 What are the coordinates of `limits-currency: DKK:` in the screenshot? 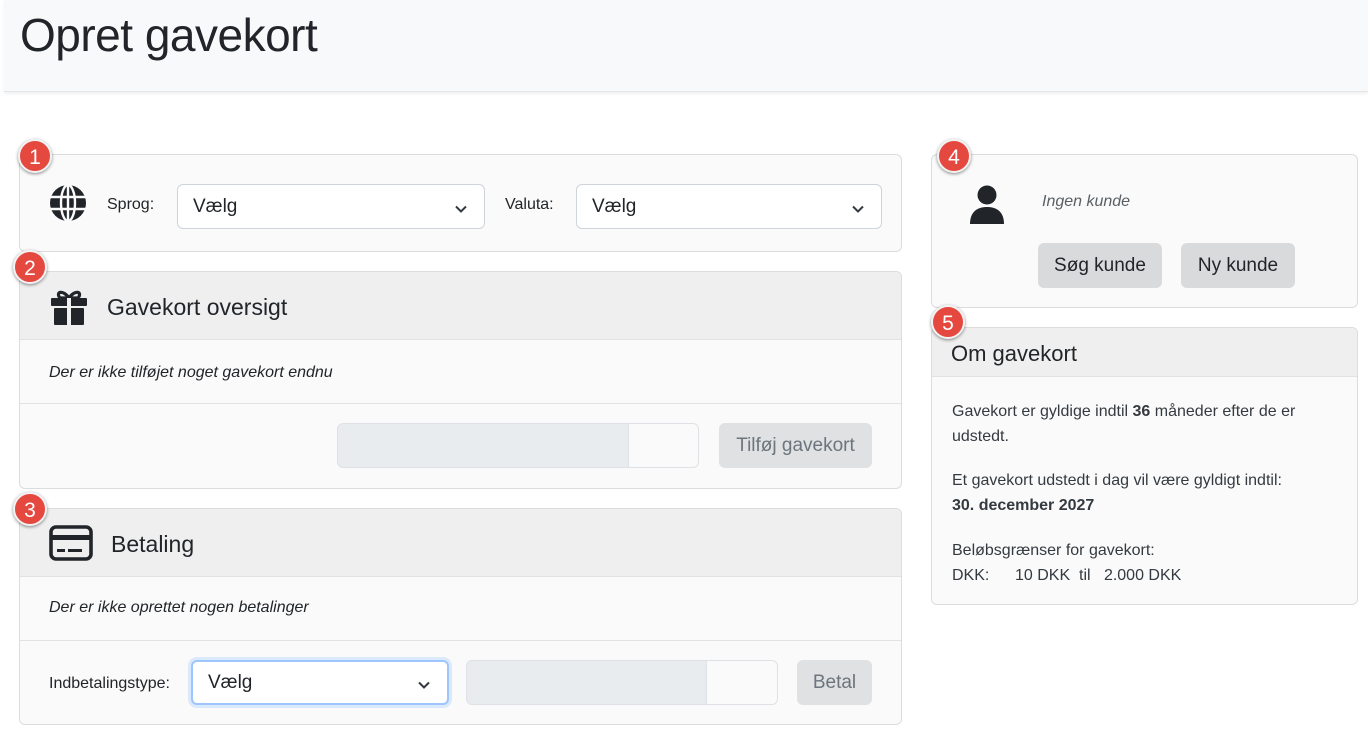 It's located at (971, 575).